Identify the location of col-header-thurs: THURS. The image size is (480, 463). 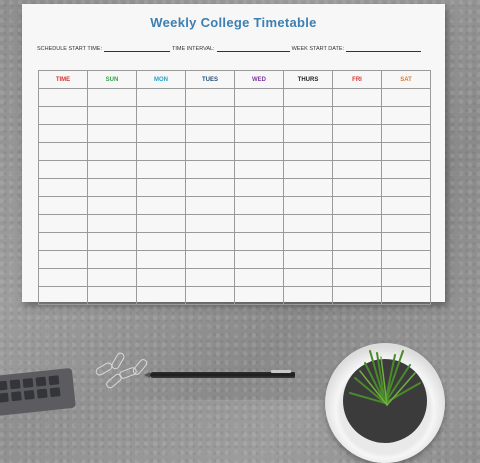
(308, 79).